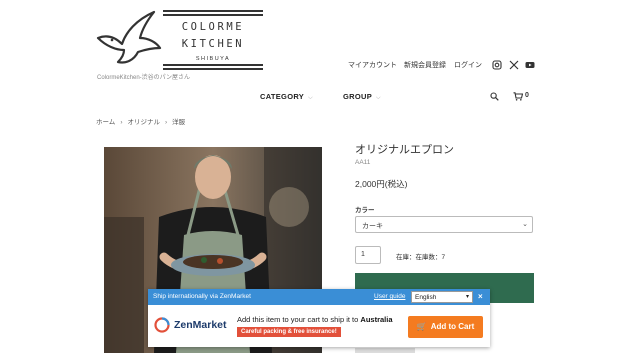  I want to click on breadcrumb-home: ホーム, so click(105, 122).